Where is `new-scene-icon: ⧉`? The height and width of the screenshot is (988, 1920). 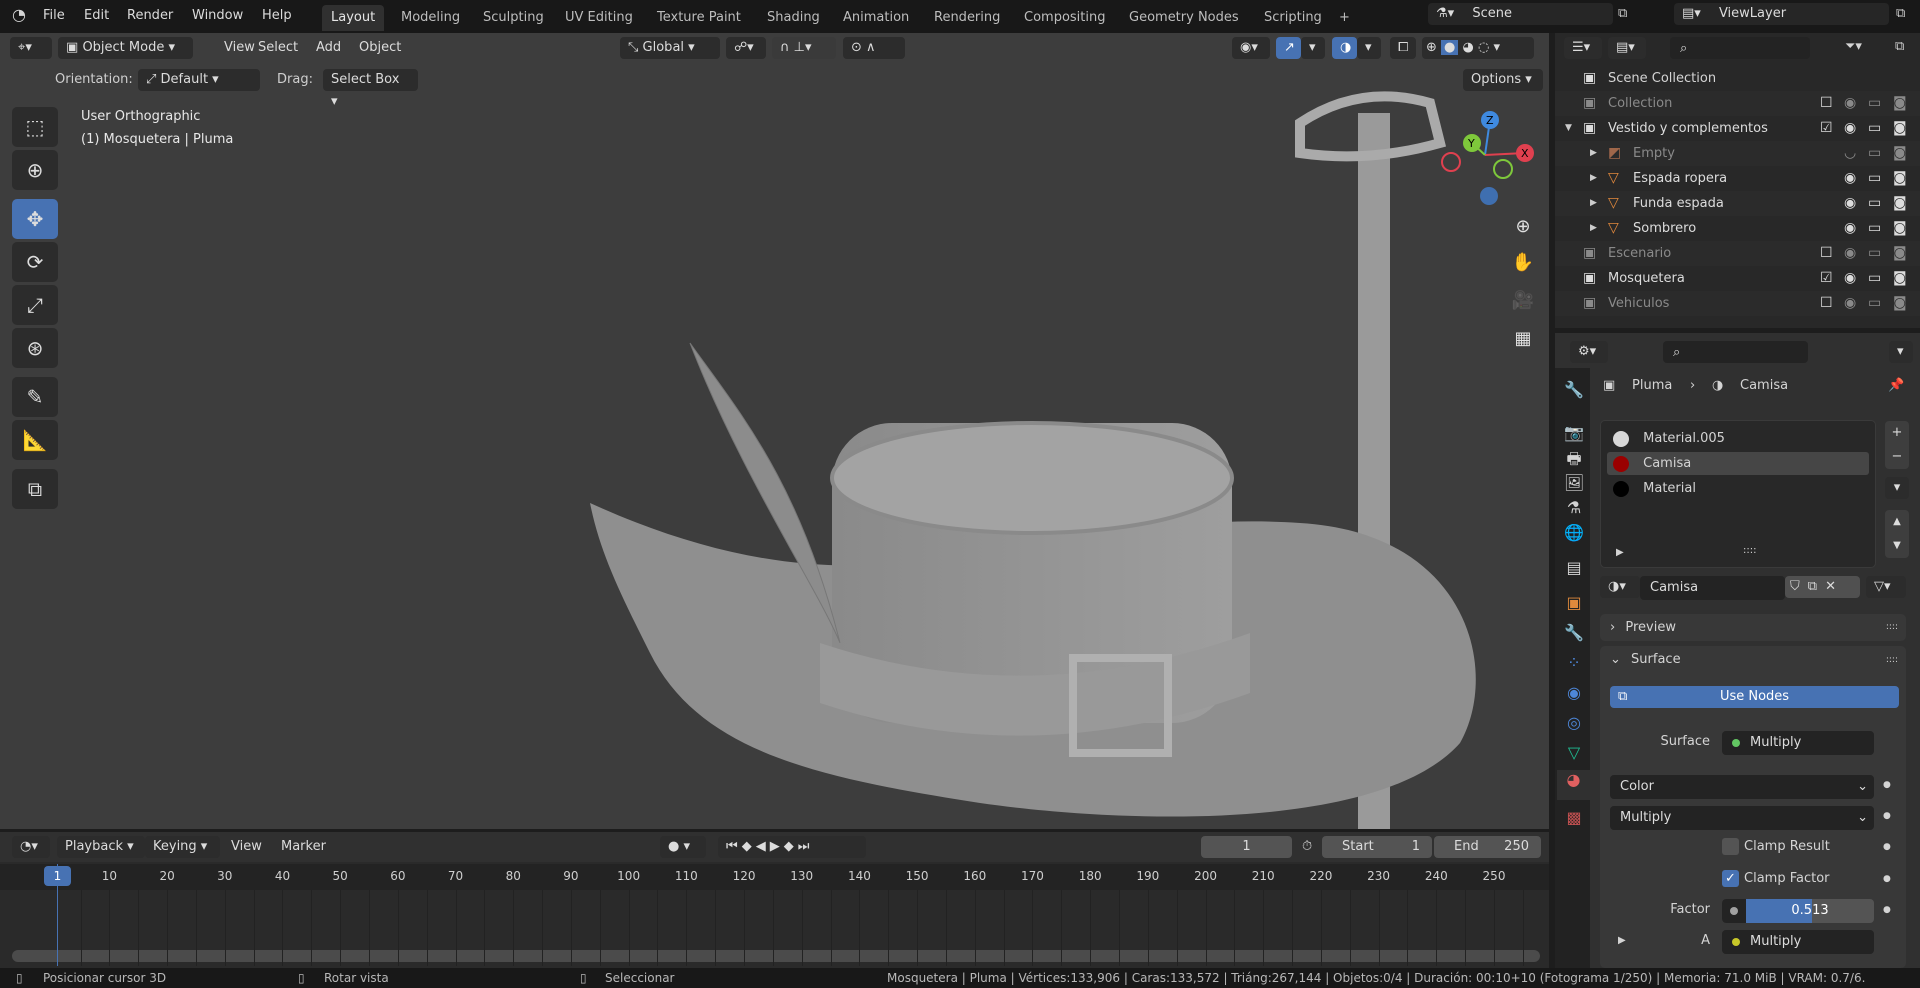 new-scene-icon: ⧉ is located at coordinates (1622, 13).